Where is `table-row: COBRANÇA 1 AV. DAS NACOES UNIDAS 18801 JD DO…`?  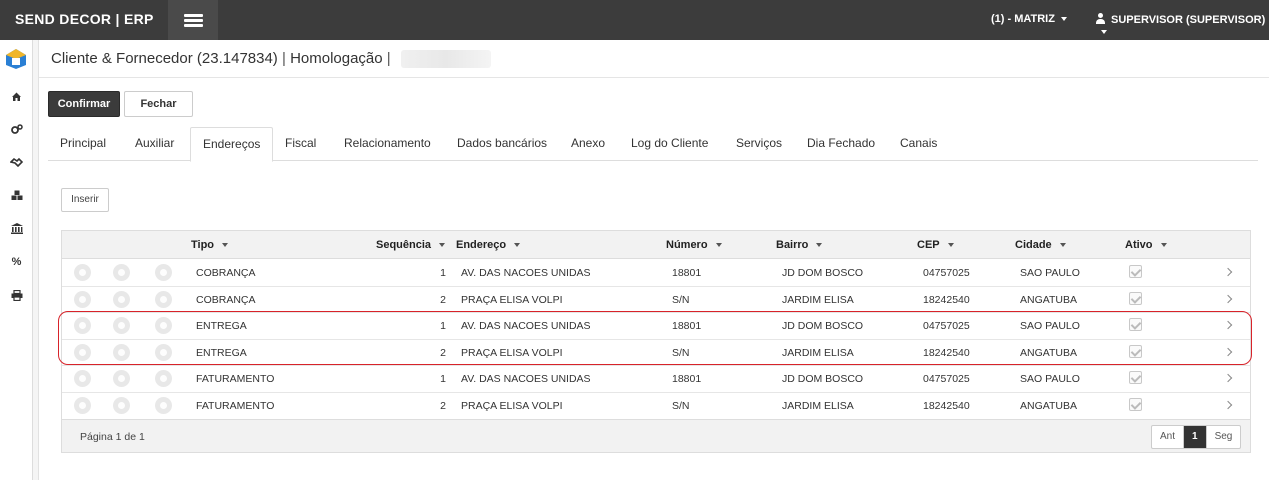 table-row: COBRANÇA 1 AV. DAS NACOES UNIDAS 18801 JD DO… is located at coordinates (656, 273).